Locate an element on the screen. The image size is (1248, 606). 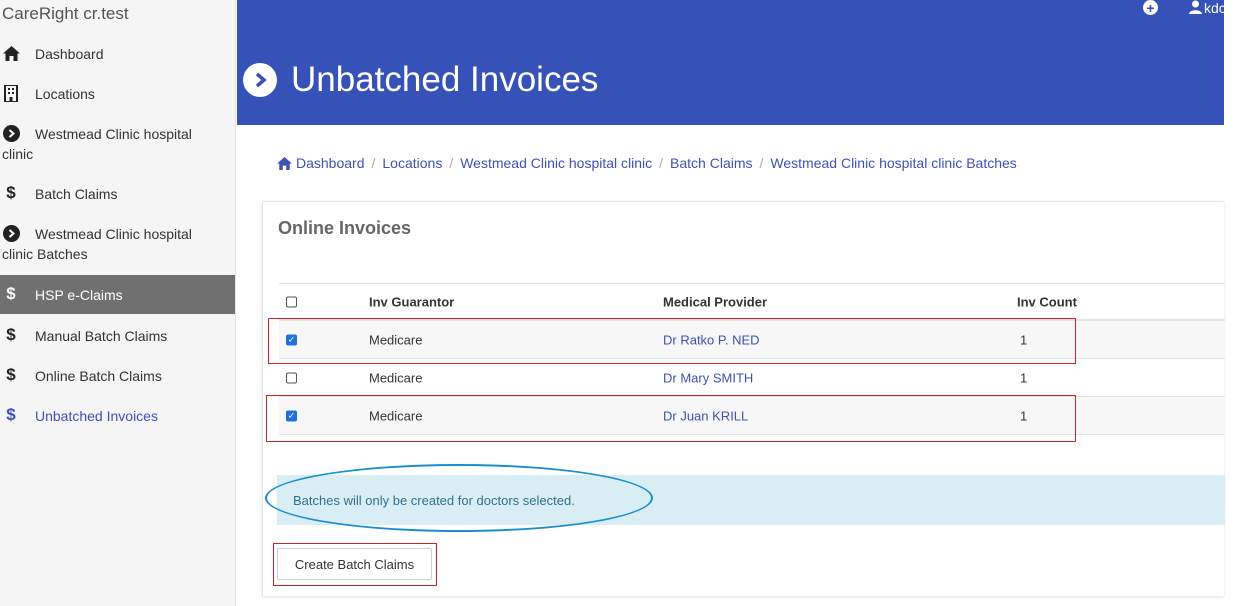
sidebar-item-label: Unbatched Invoices is located at coordinates (96, 416).